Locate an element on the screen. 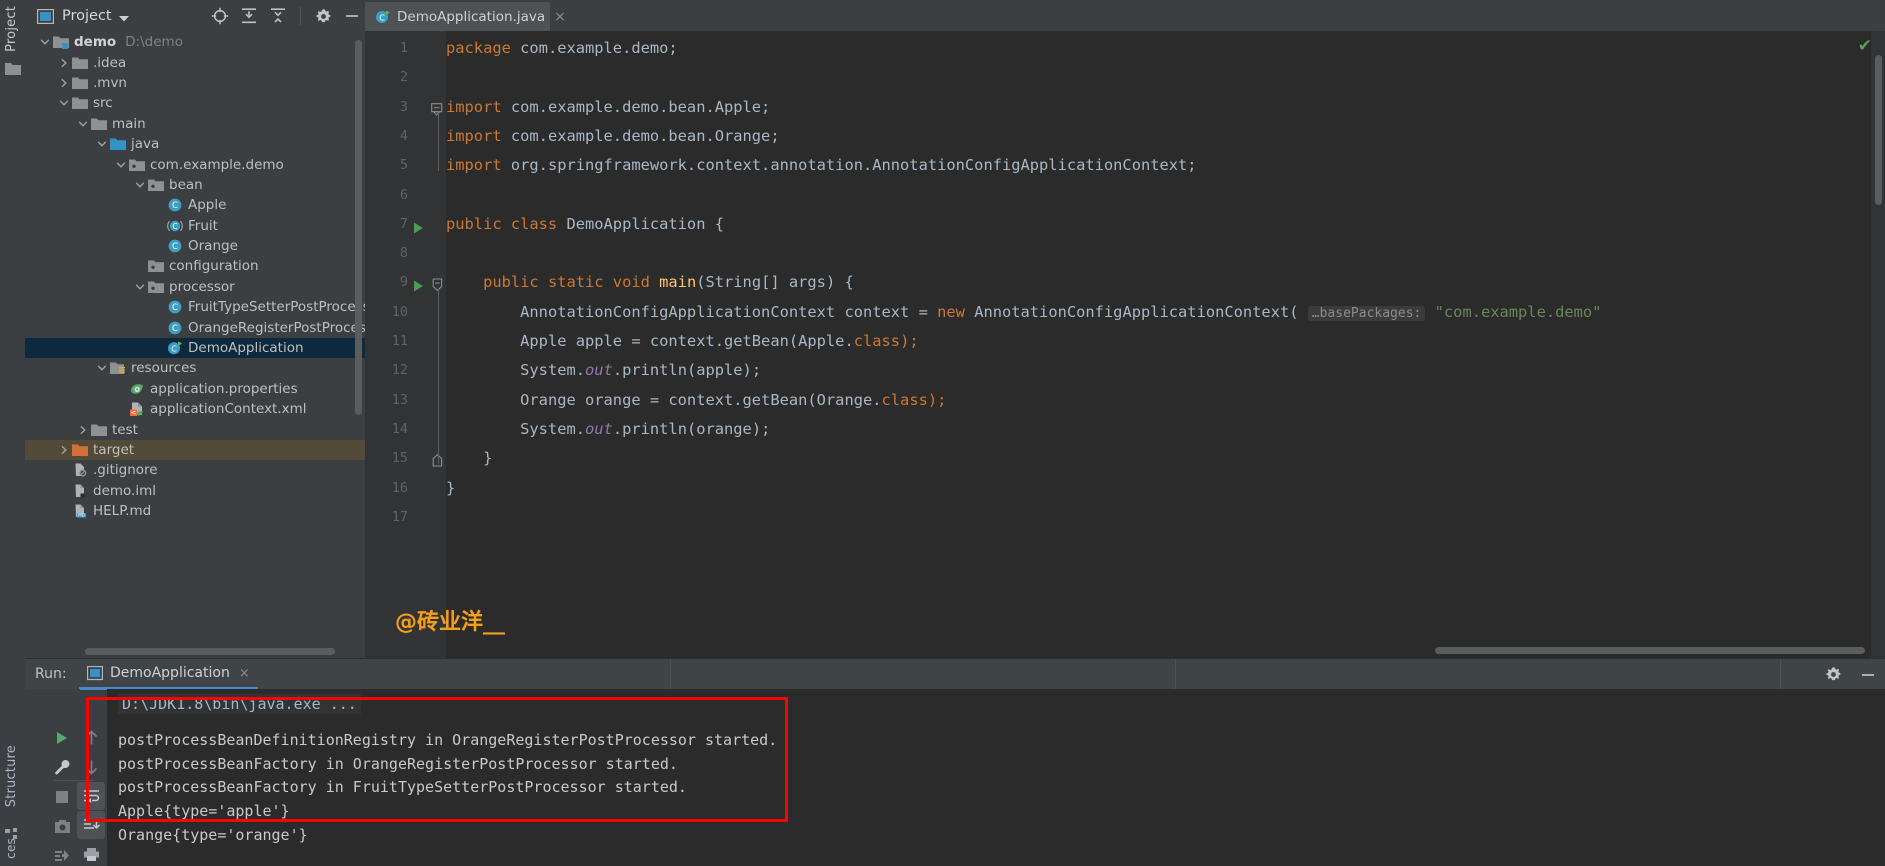 The image size is (1885, 866). watermark: @砖业洋__ is located at coordinates (450, 622).